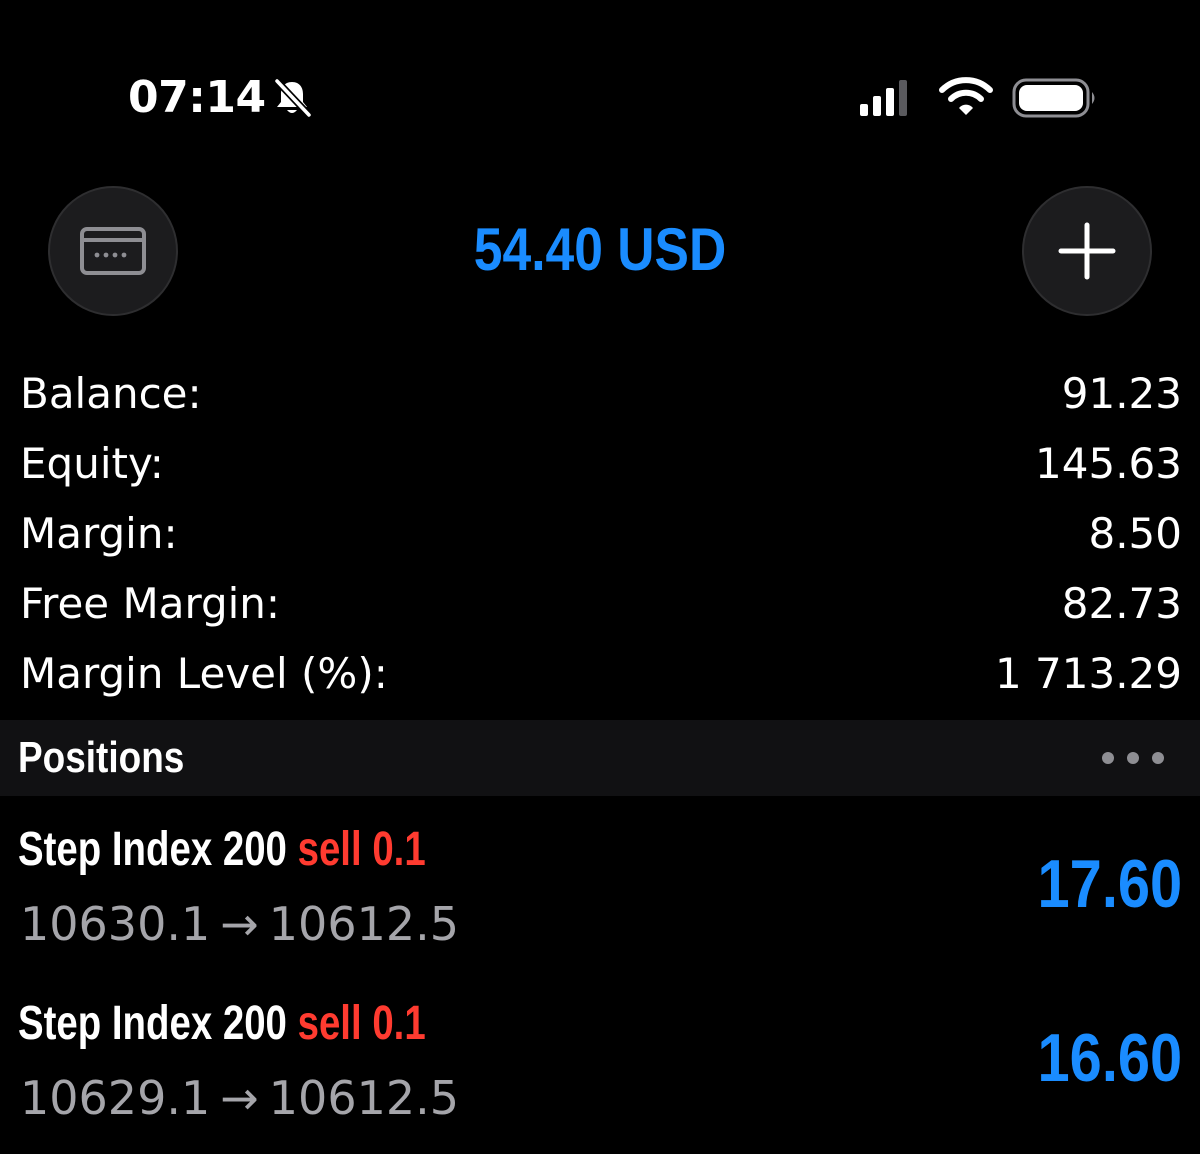 This screenshot has height=1154, width=1200. Describe the element at coordinates (1108, 463) in the screenshot. I see `summary-value: 145.63` at that location.